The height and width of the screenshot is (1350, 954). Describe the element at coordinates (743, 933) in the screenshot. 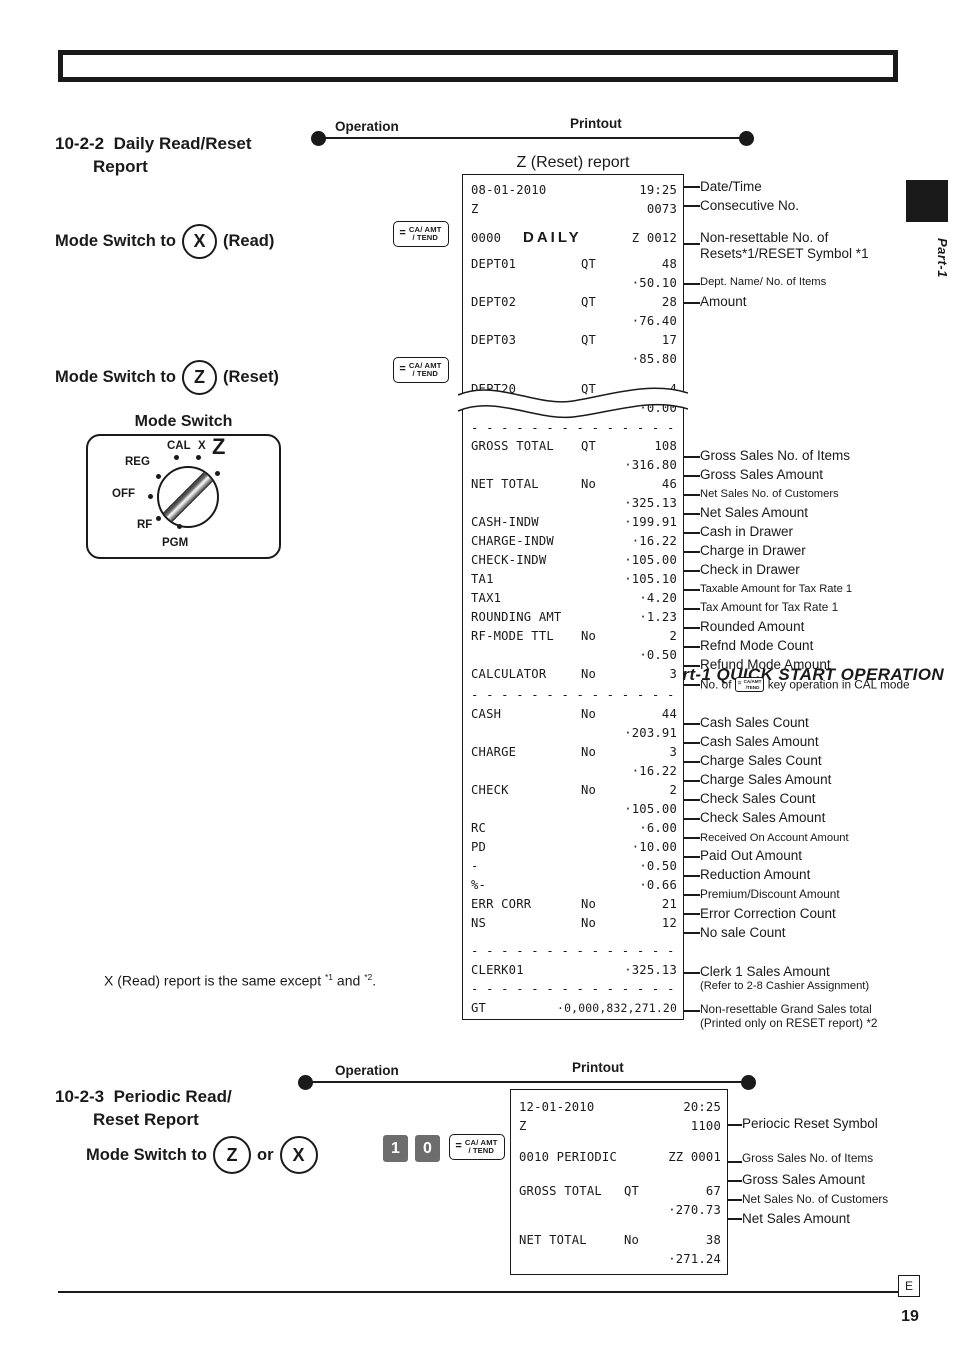

I see `annotation-label: No sale Count` at that location.